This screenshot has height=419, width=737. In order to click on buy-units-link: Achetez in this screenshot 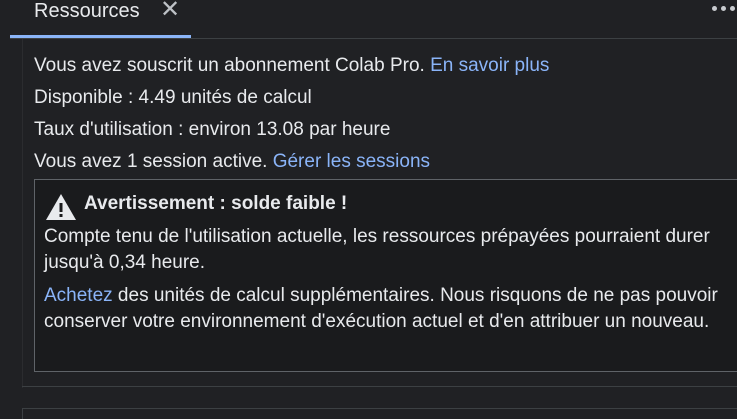, I will do `click(78, 295)`.